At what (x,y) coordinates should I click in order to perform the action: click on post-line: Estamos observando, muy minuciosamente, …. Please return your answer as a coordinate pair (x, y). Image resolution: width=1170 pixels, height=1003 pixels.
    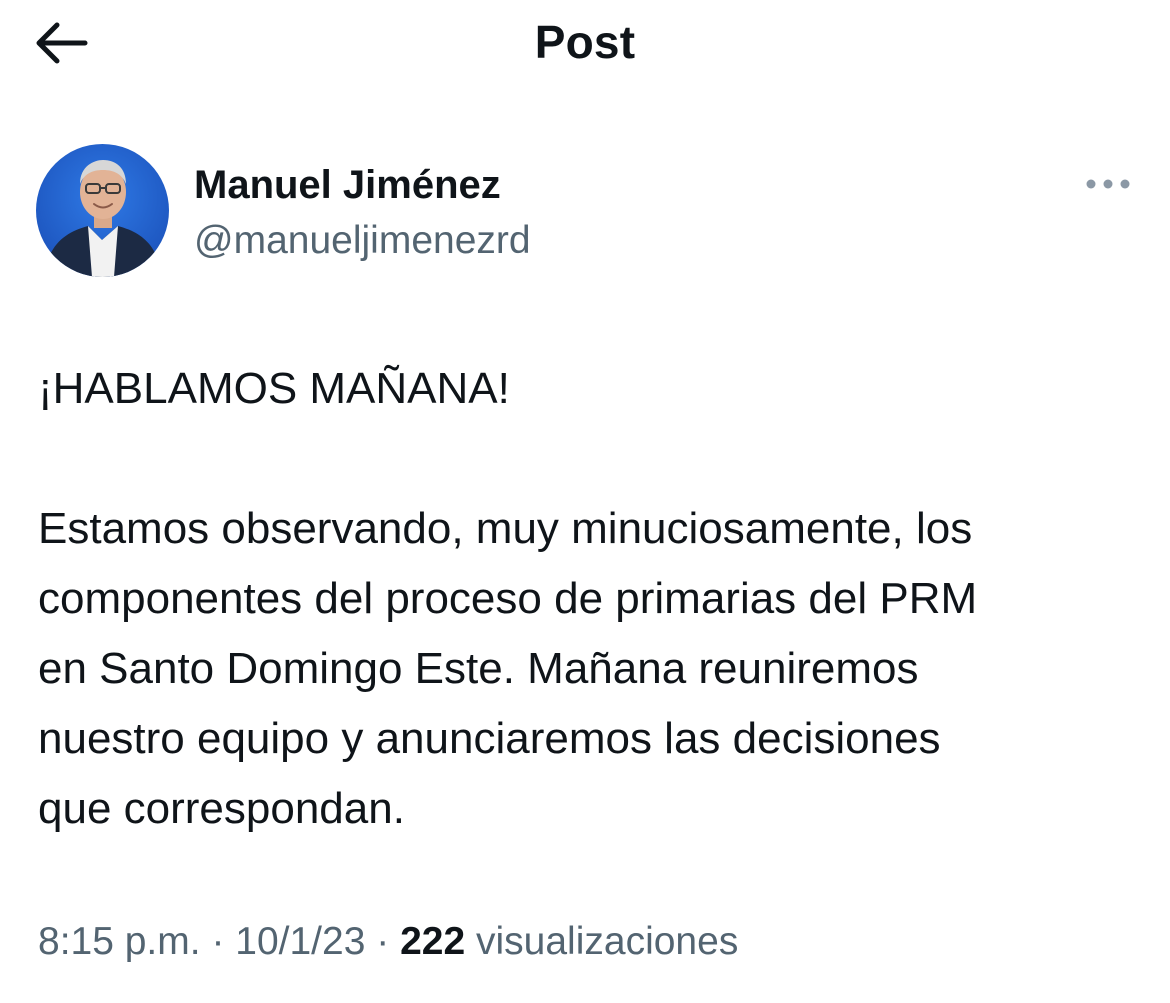
    Looking at the image, I should click on (505, 528).